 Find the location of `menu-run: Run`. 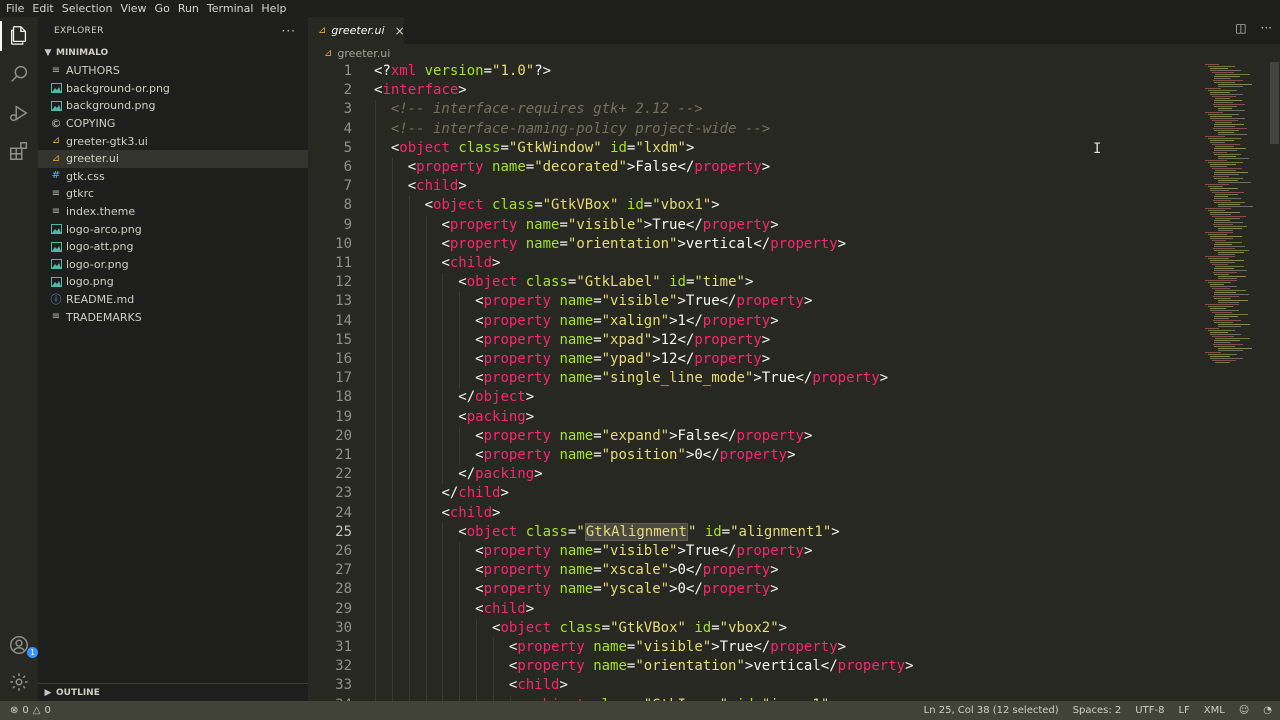

menu-run: Run is located at coordinates (188, 8).